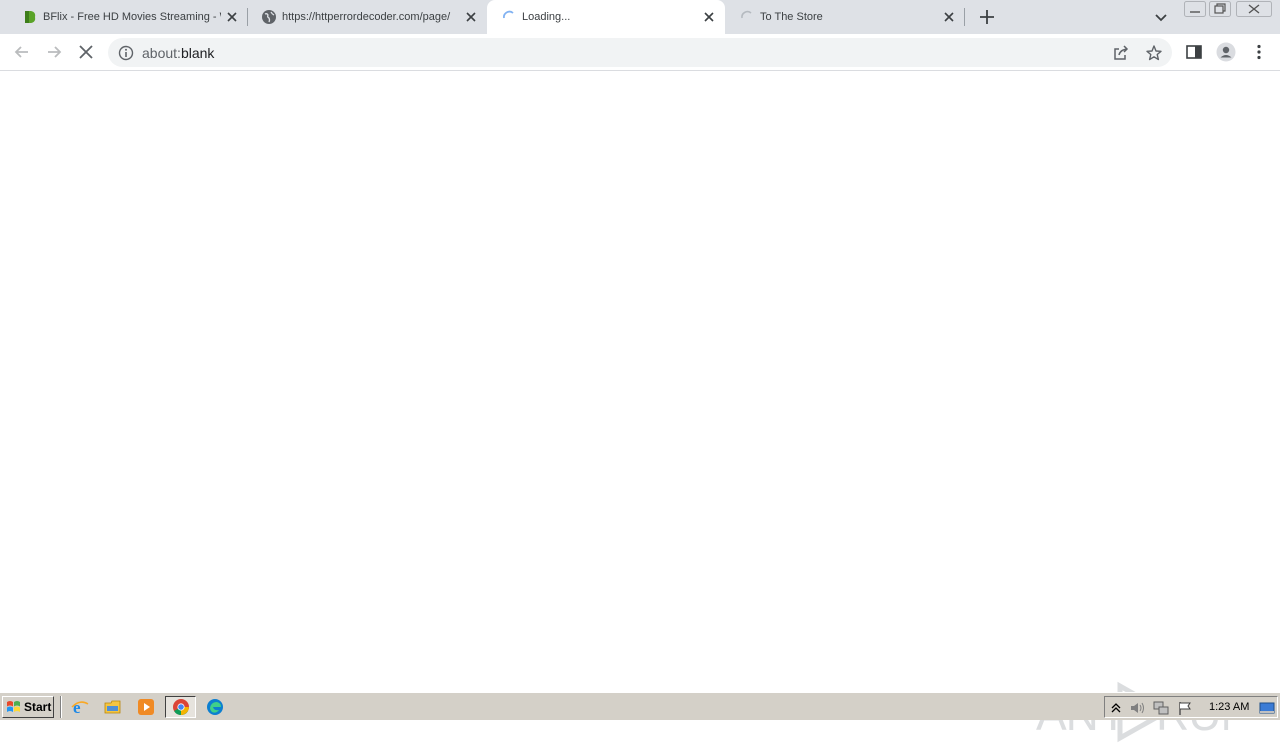 This screenshot has height=744, width=1280. What do you see at coordinates (1154, 53) in the screenshot?
I see `bookmark-star-icon` at bounding box center [1154, 53].